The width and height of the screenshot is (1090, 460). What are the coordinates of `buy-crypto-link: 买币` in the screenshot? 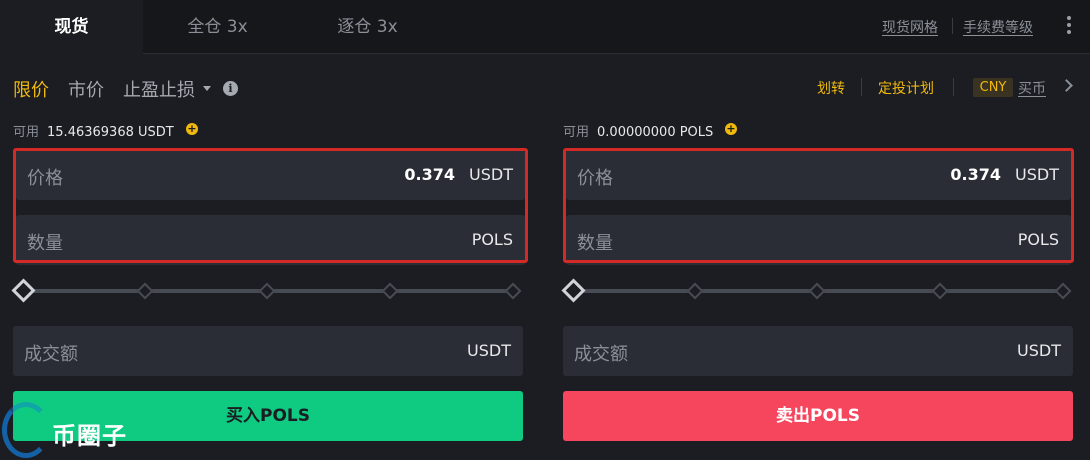 It's located at (1032, 88).